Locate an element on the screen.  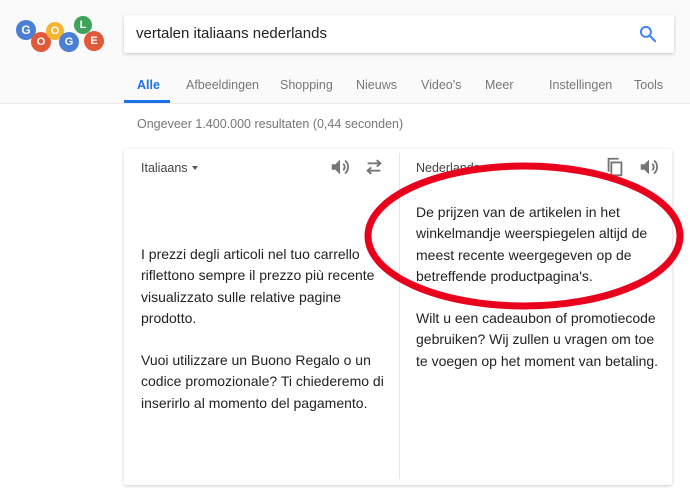
source-language-label: Italiaans is located at coordinates (164, 168).